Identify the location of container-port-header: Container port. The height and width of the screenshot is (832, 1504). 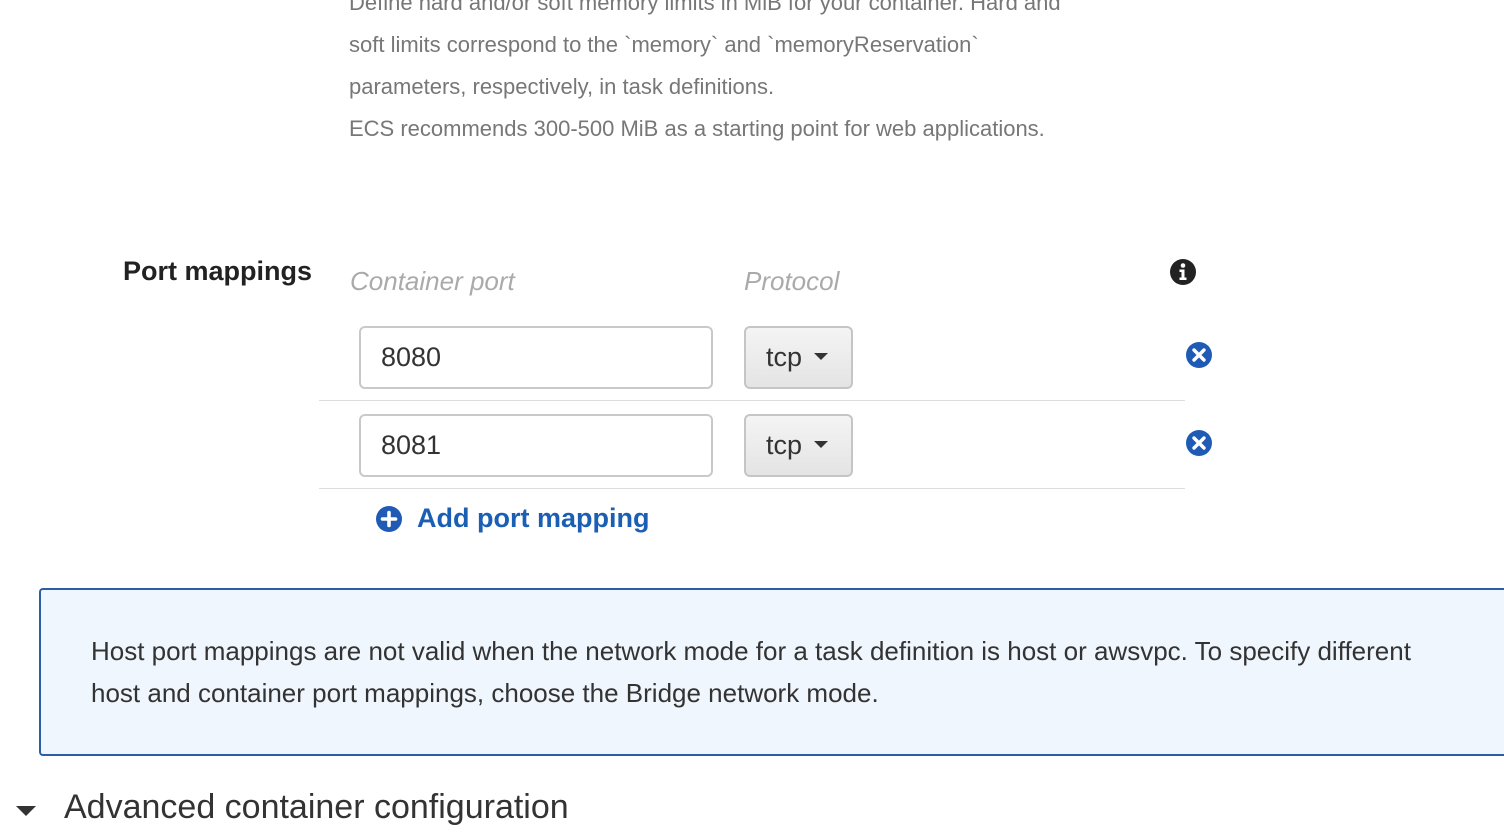
(432, 281).